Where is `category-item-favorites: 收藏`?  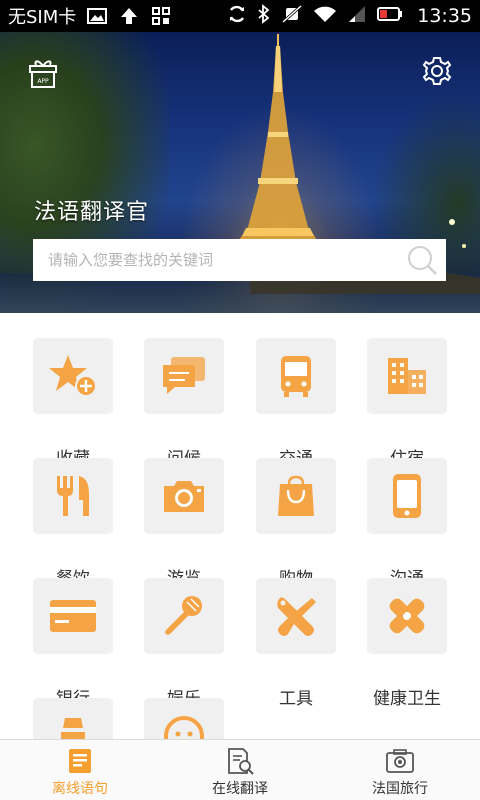
category-item-favorites: 收藏 is located at coordinates (88, 403).